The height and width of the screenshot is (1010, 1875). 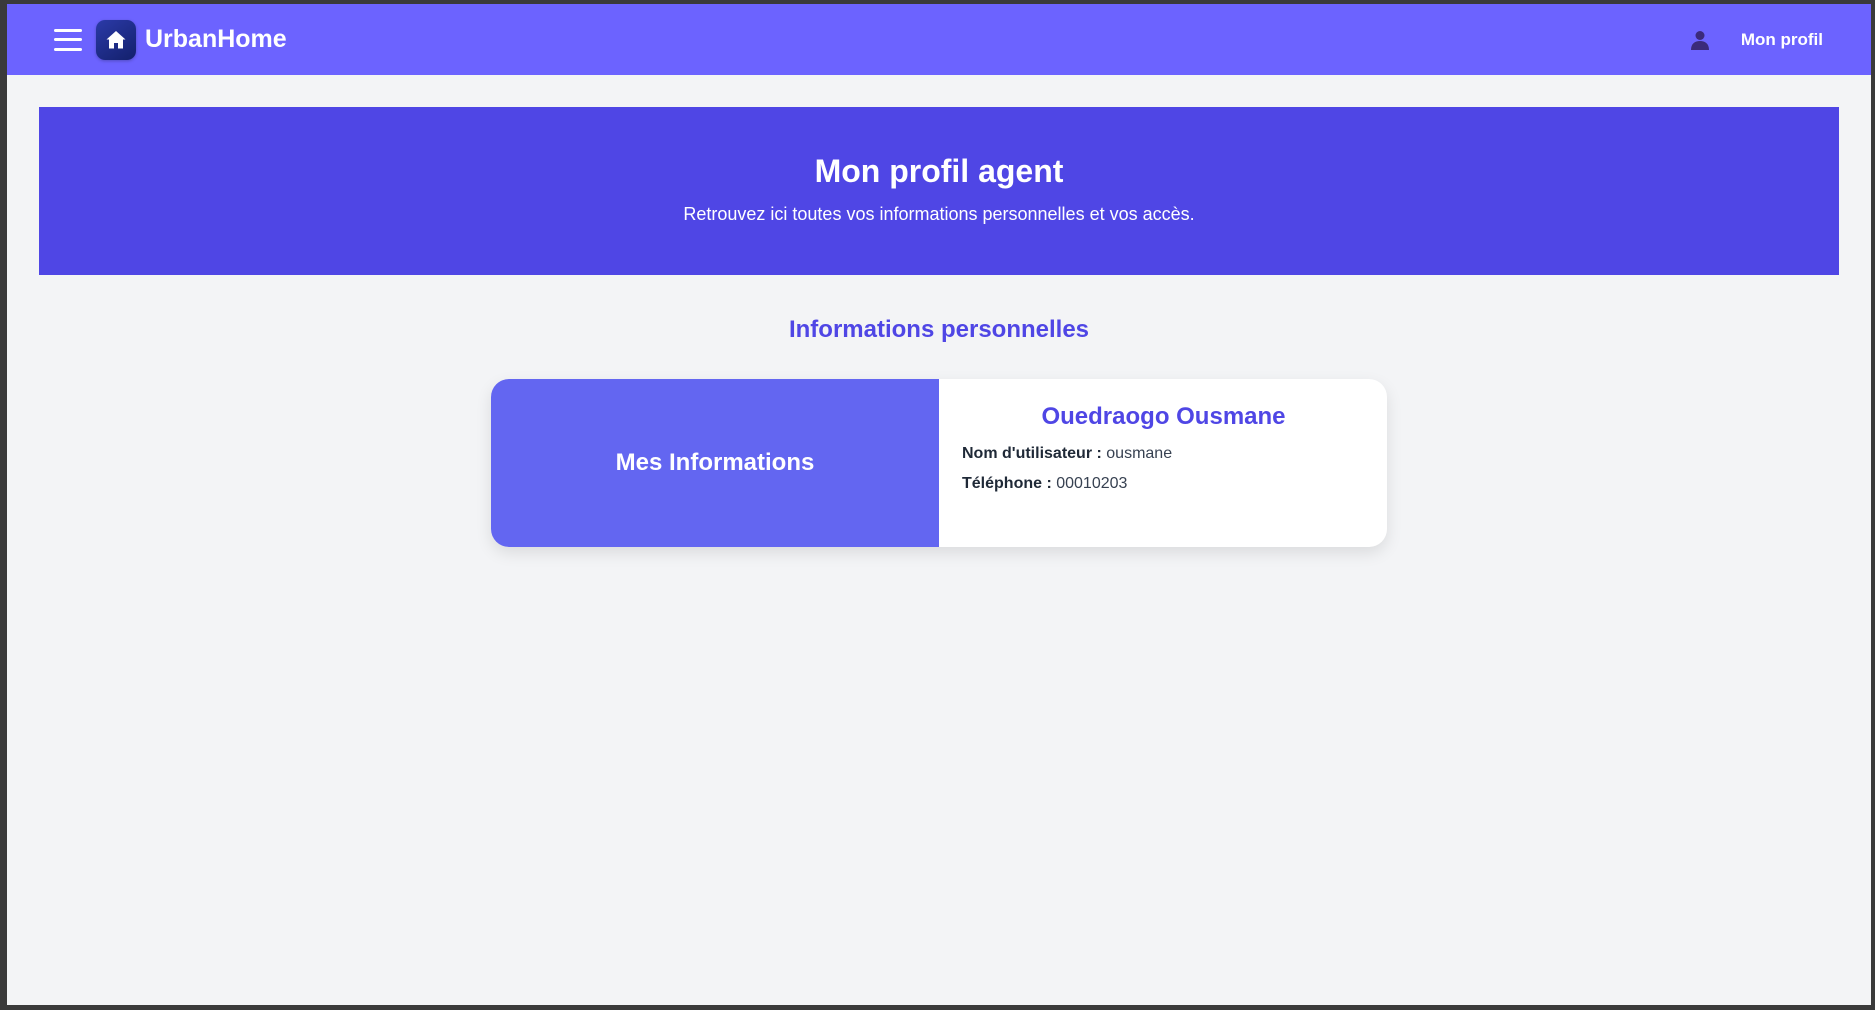 What do you see at coordinates (939, 39) in the screenshot?
I see `top-navbar: UrbanHome Mon profil` at bounding box center [939, 39].